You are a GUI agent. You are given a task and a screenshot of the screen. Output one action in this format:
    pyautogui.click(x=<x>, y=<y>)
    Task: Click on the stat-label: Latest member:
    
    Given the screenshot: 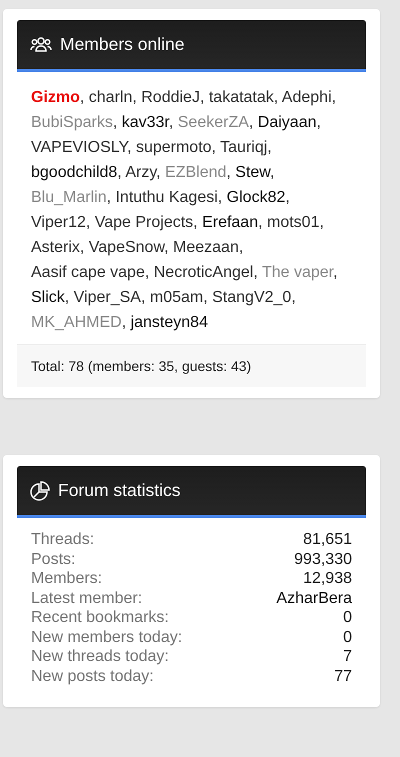 What is the action you would take?
    pyautogui.click(x=87, y=598)
    